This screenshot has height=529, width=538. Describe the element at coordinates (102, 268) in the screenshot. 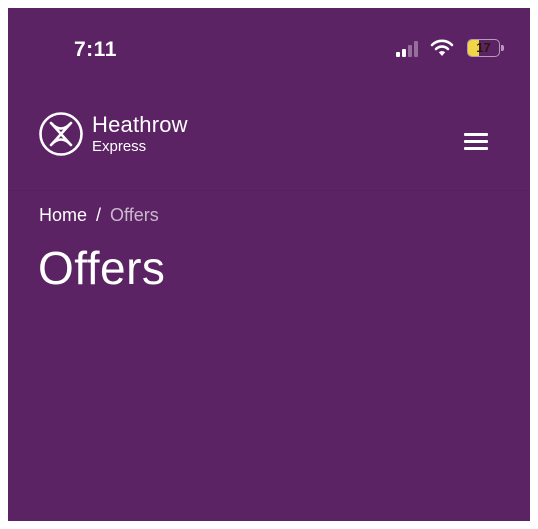

I see `page-title: Offers` at that location.